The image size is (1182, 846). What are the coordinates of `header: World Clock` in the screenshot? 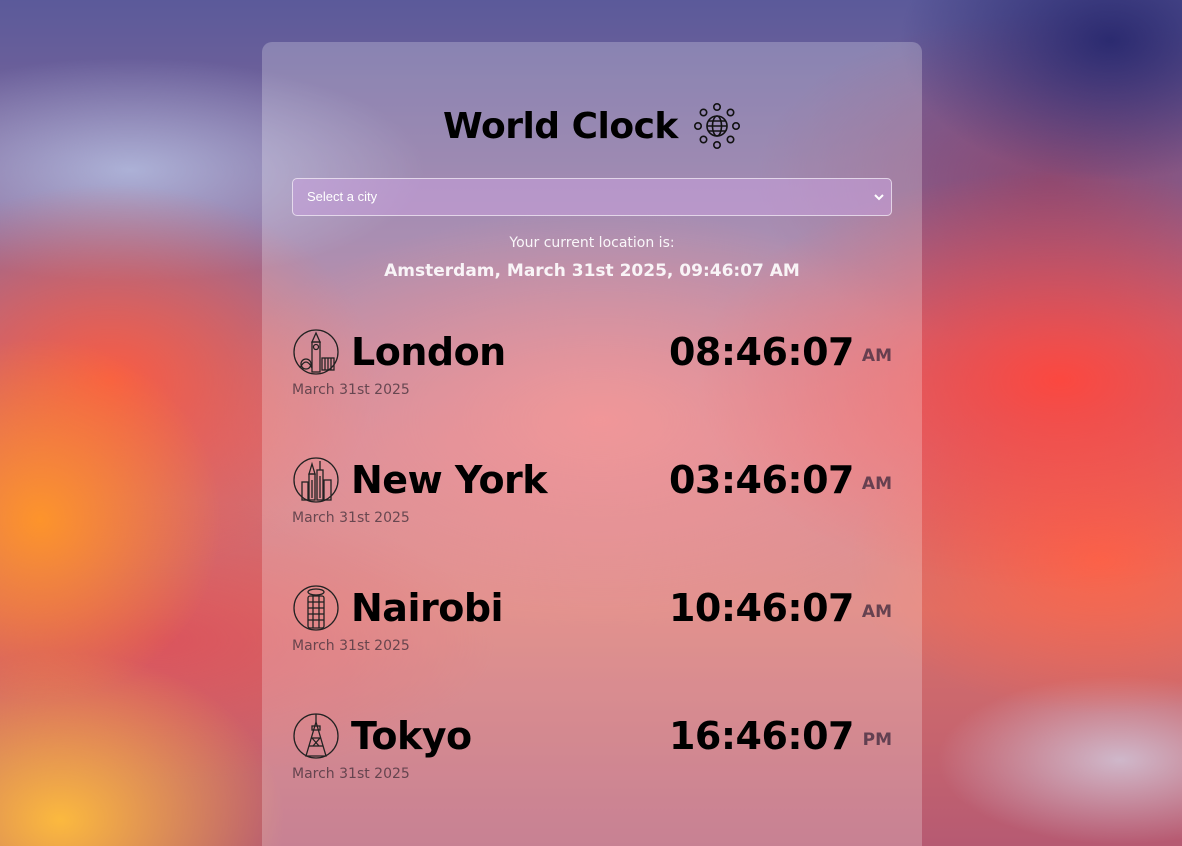 It's located at (592, 127).